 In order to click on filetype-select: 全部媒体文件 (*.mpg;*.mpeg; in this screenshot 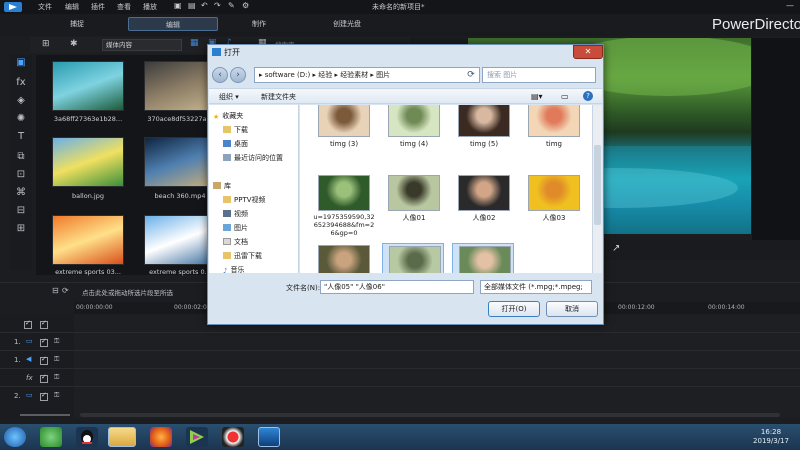, I will do `click(536, 287)`.